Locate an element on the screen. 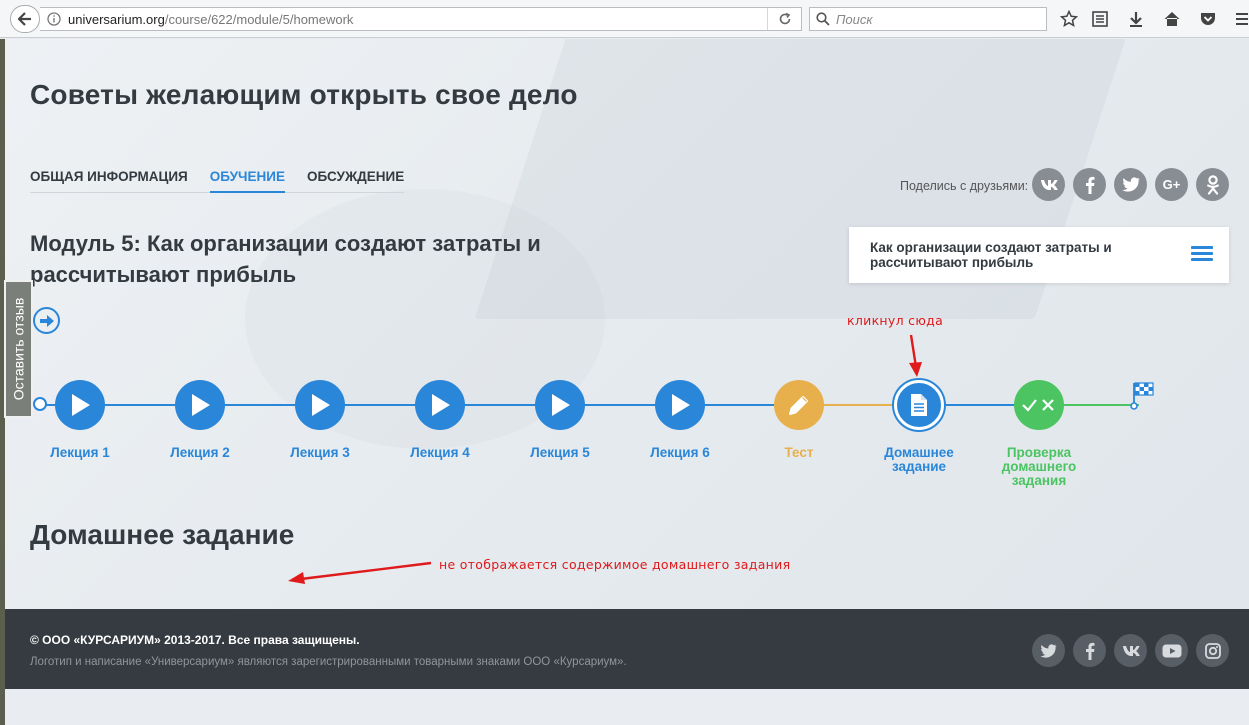 This screenshot has width=1249, height=725. odnoklassniki-icon is located at coordinates (1212, 184).